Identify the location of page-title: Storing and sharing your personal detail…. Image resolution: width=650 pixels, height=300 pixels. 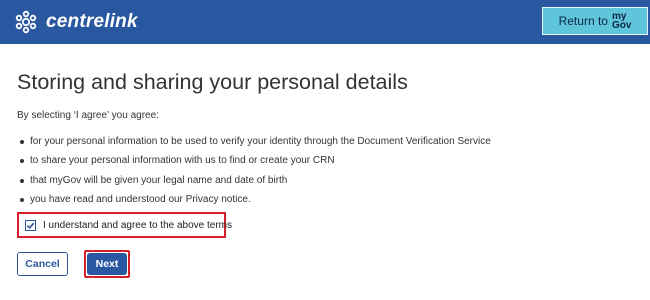
(212, 82).